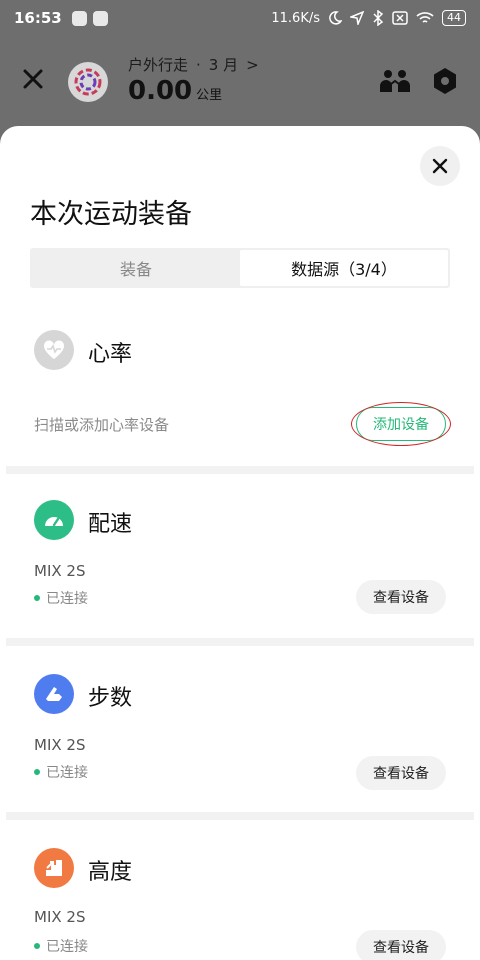 Image resolution: width=480 pixels, height=960 pixels. I want to click on status-notification-icons, so click(89, 18).